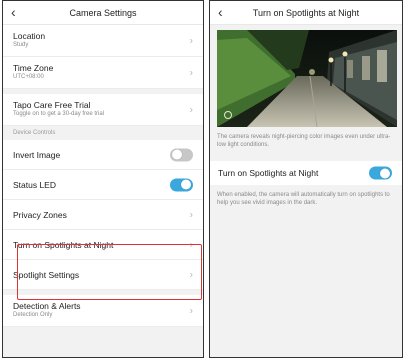 The height and width of the screenshot is (358, 405). I want to click on night-scene-image, so click(307, 78).